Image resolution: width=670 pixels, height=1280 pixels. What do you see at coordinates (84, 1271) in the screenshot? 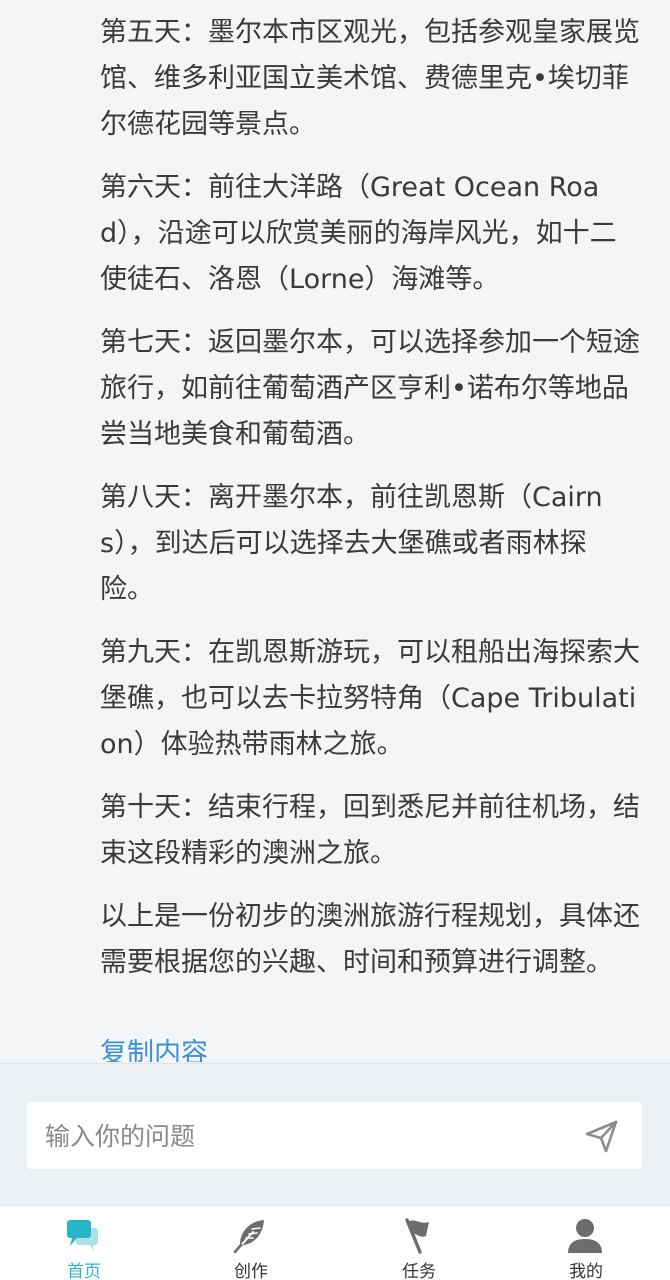
I see `tab-home-label: 首页` at bounding box center [84, 1271].